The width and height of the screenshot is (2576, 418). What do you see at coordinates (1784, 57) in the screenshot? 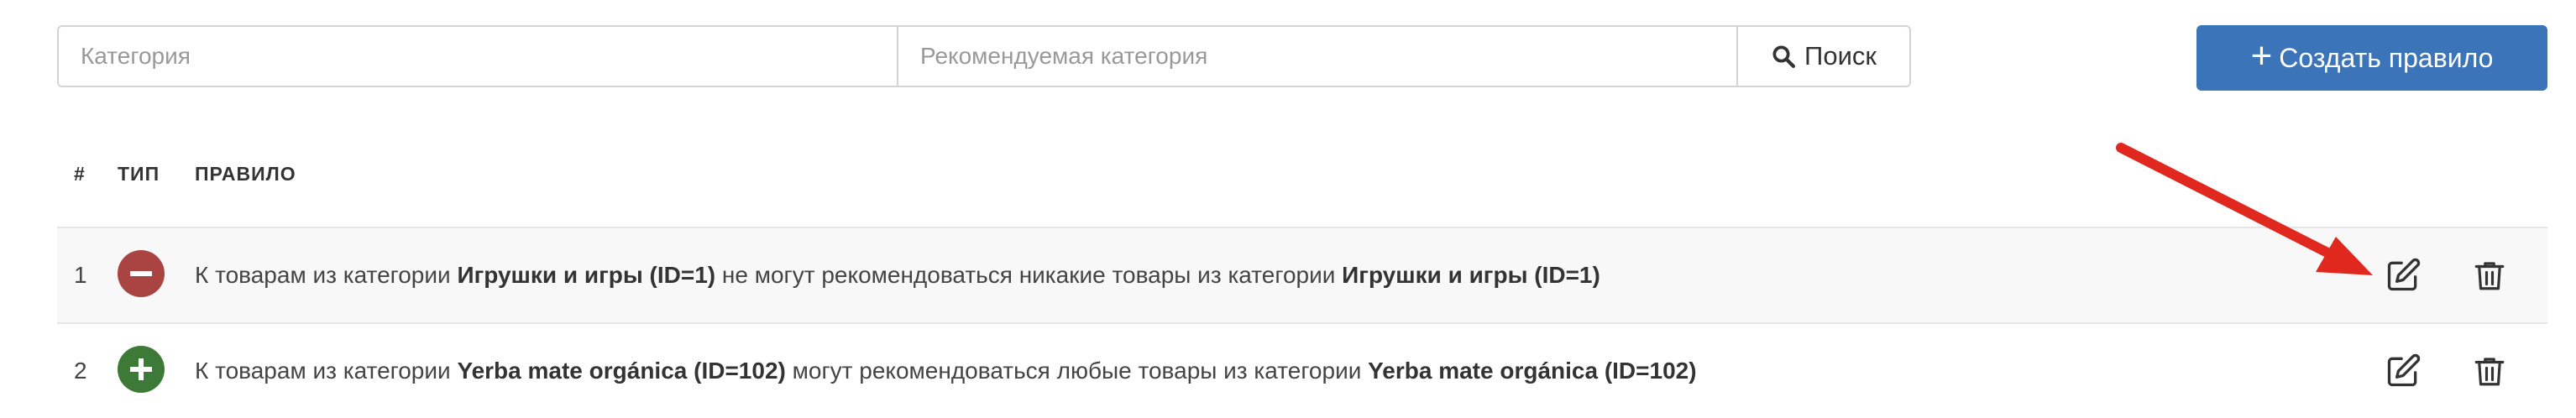
I see `search-icon` at bounding box center [1784, 57].